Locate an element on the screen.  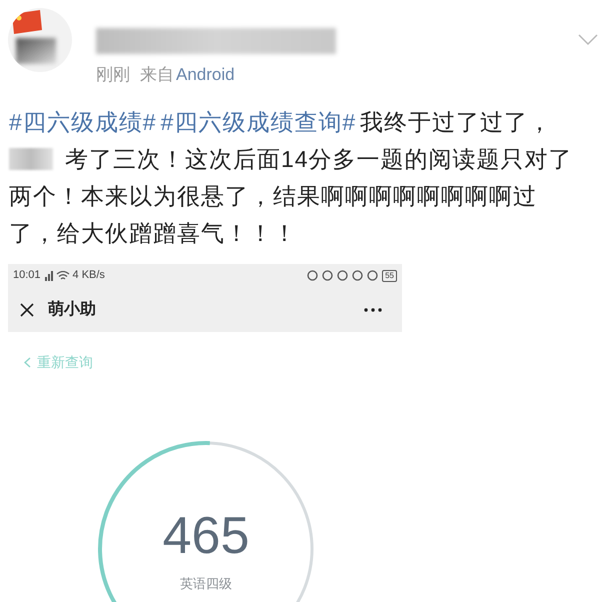
chevron-left-icon is located at coordinates (27, 362).